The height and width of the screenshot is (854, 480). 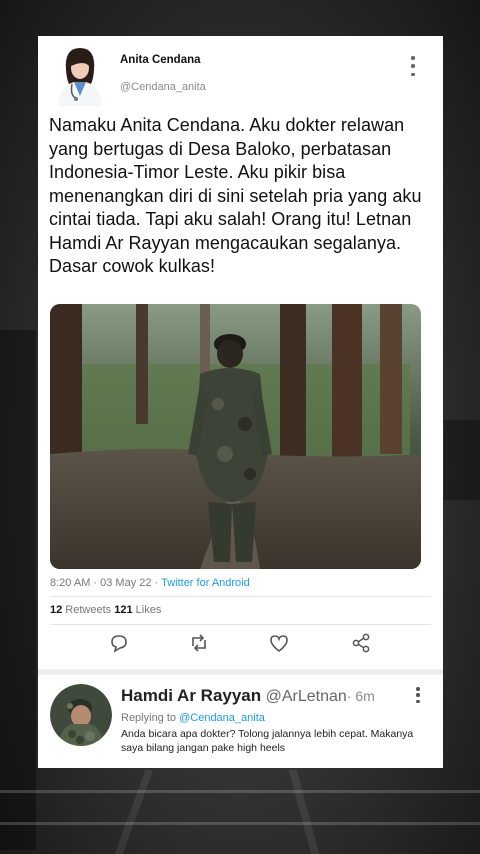 I want to click on tweet-stats: 12 Retweets 121 Likes, so click(x=105, y=610).